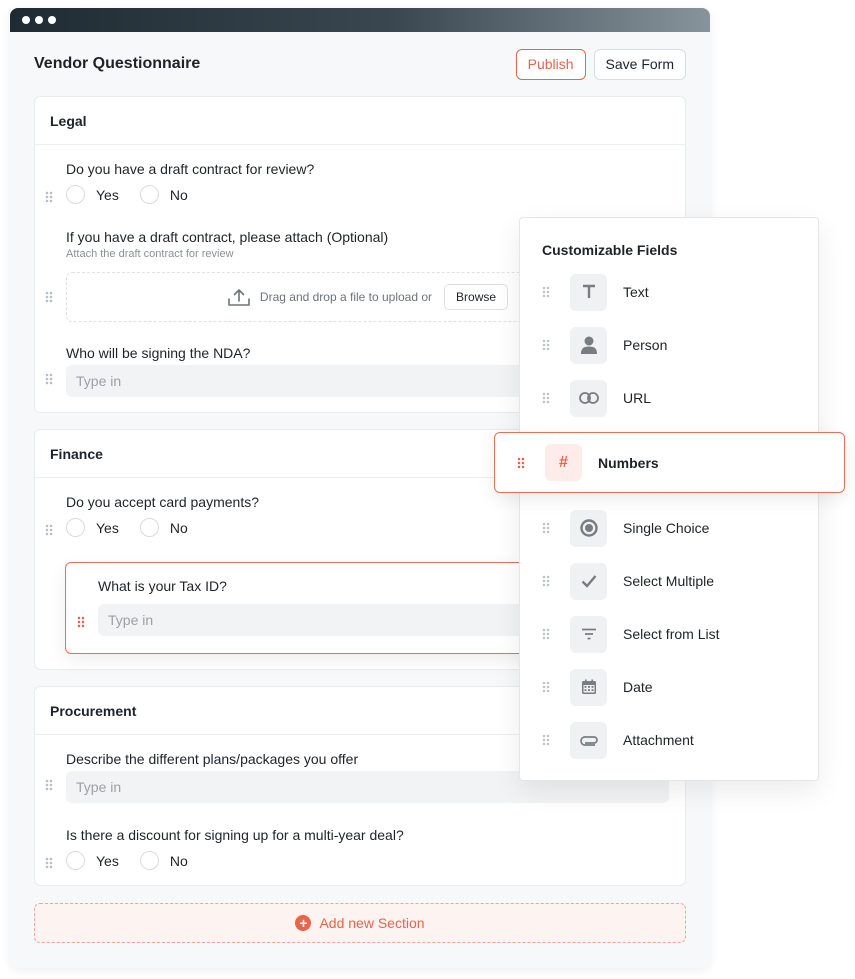  I want to click on calendar-icon, so click(588, 687).